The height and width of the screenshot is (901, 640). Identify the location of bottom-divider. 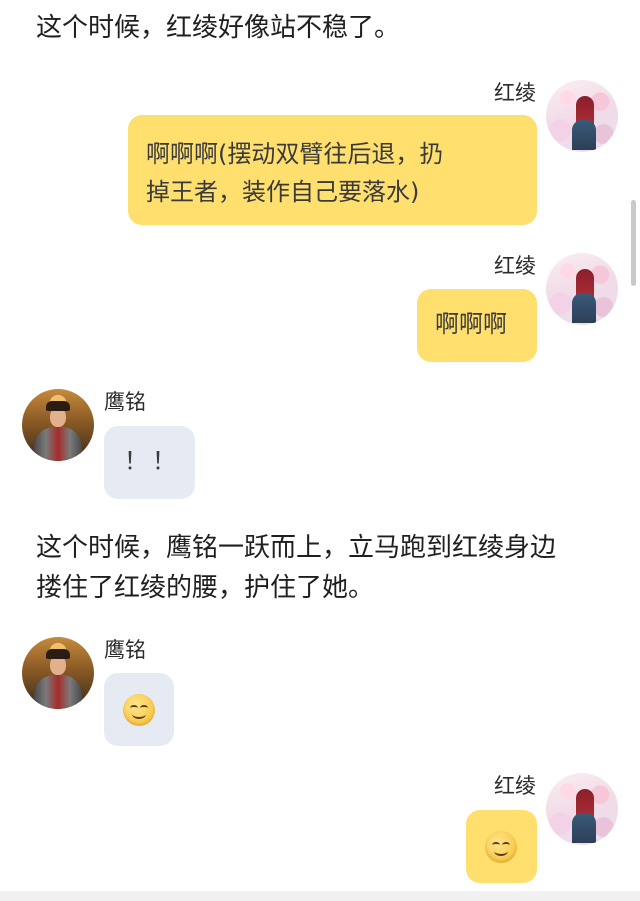
(320, 896).